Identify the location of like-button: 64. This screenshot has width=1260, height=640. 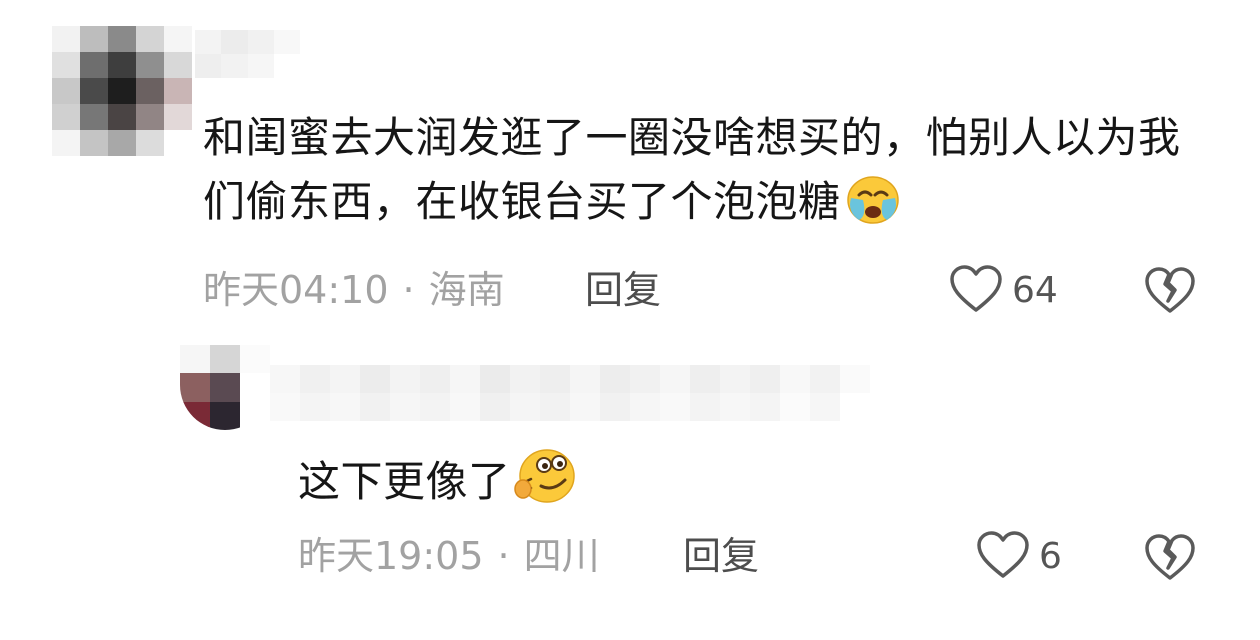
(1003, 291).